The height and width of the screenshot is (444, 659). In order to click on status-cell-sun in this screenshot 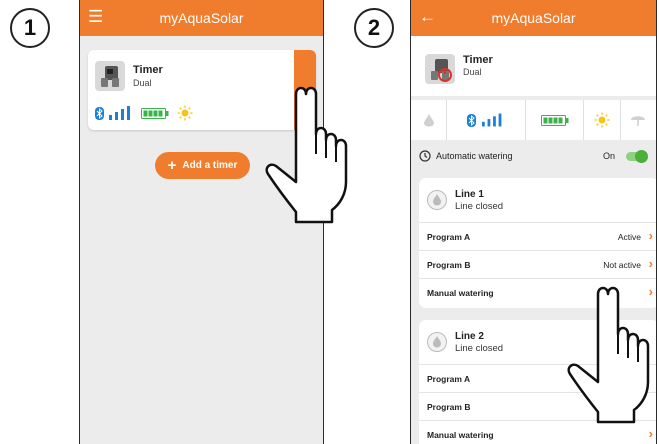, I will do `click(602, 120)`.